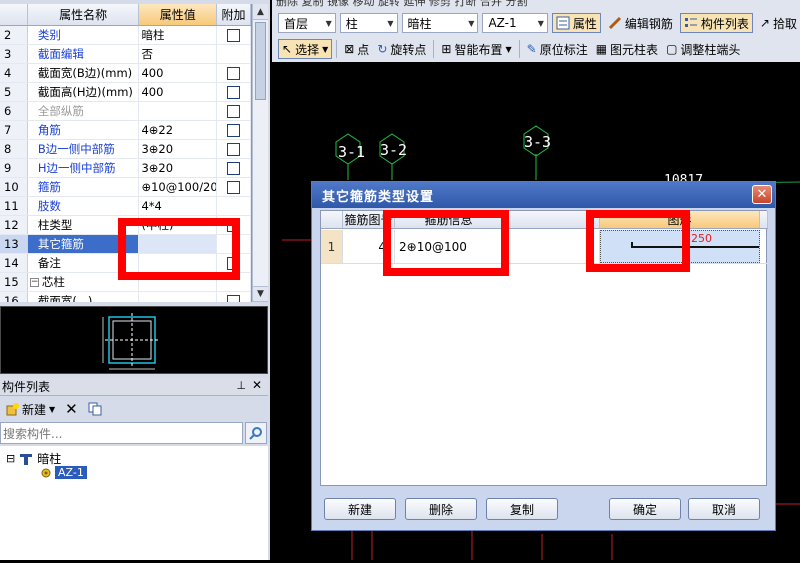 Image resolution: width=800 pixels, height=563 pixels. What do you see at coordinates (234, 14) in the screenshot?
I see `header-extra: 附加` at bounding box center [234, 14].